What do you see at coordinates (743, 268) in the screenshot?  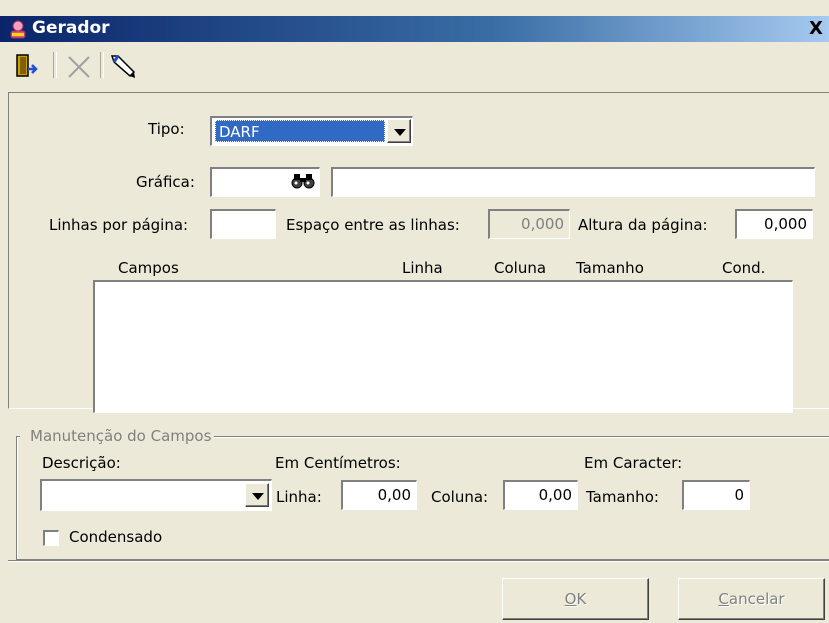 I see `column-header-cond: Cond.` at bounding box center [743, 268].